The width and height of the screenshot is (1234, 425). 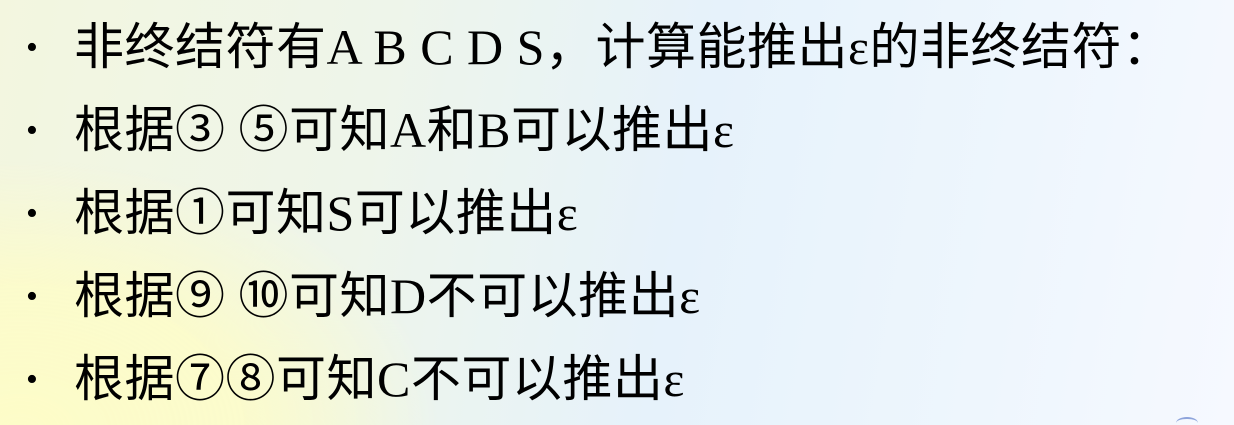 What do you see at coordinates (1187, 421) in the screenshot?
I see `page-corner-mark` at bounding box center [1187, 421].